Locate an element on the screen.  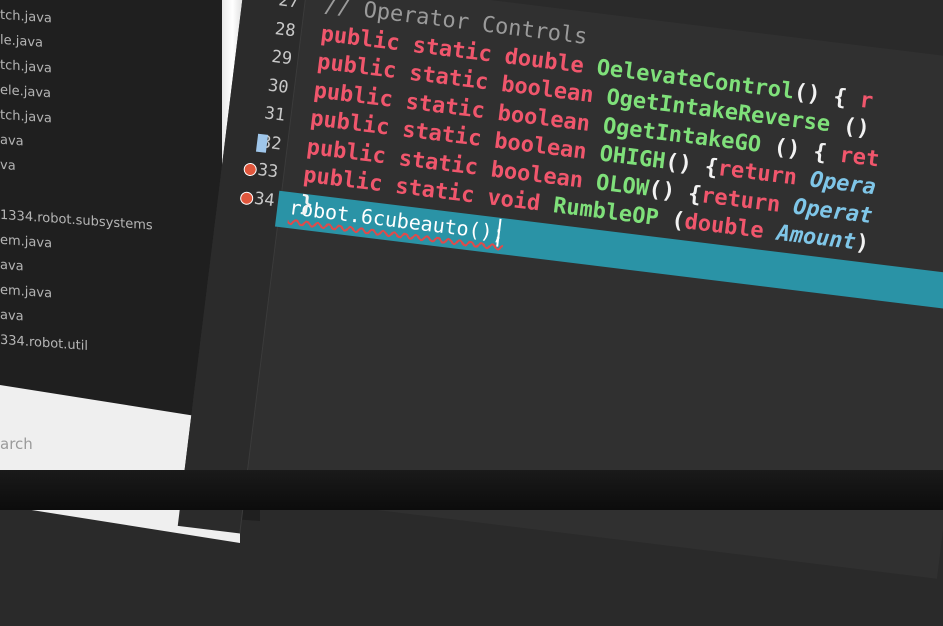
code-token: r is located at coordinates (866, 100).